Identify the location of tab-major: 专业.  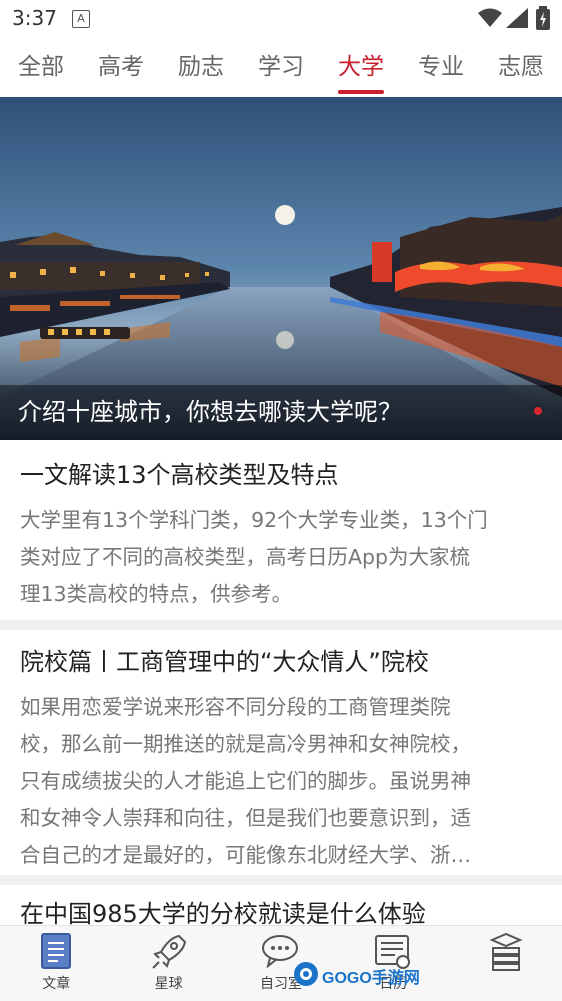
(441, 67).